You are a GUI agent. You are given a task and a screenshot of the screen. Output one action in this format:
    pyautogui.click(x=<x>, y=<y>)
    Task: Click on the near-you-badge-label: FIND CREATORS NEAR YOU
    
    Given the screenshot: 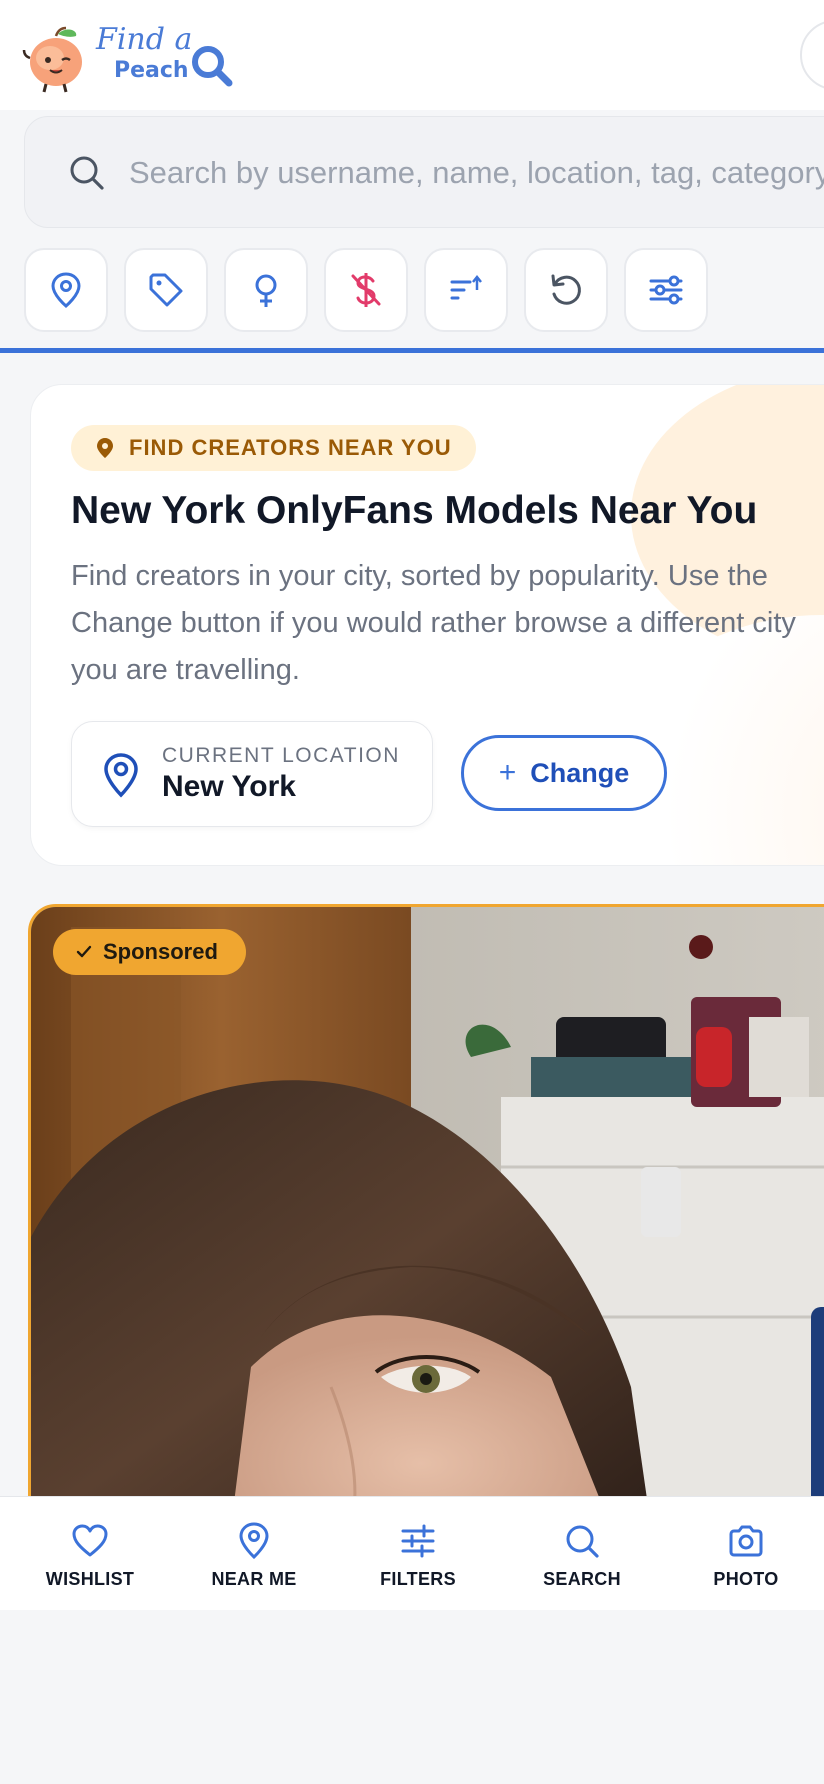 What is the action you would take?
    pyautogui.click(x=290, y=447)
    